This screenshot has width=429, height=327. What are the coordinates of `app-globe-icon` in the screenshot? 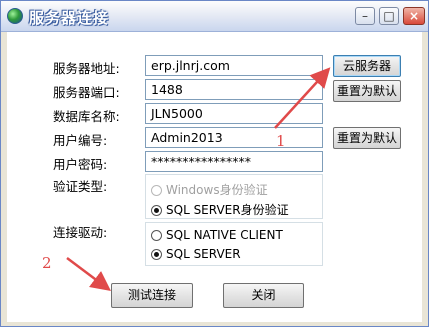 It's located at (15, 16).